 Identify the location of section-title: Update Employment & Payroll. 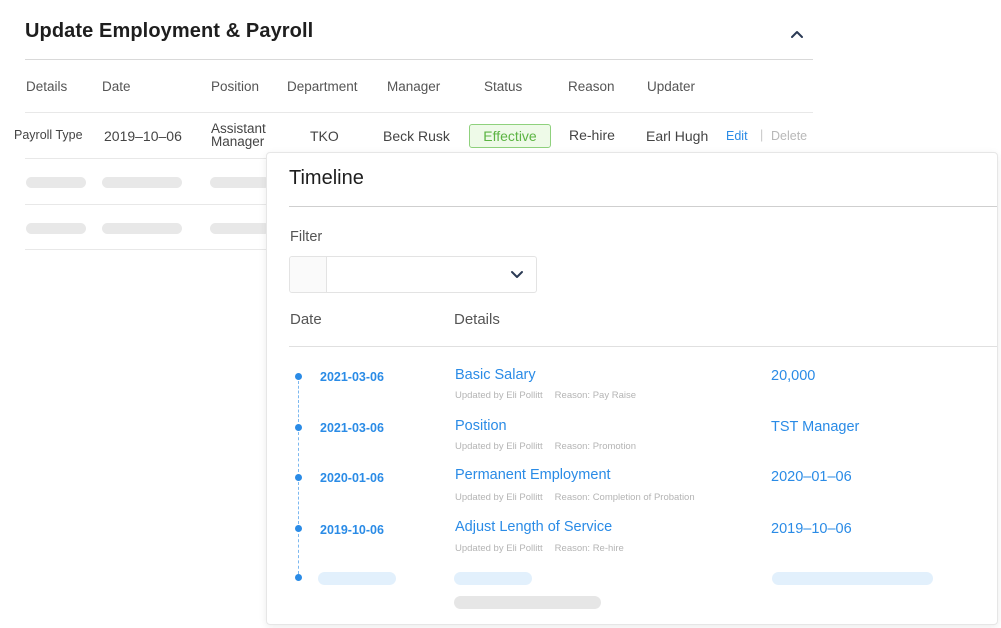
(169, 31).